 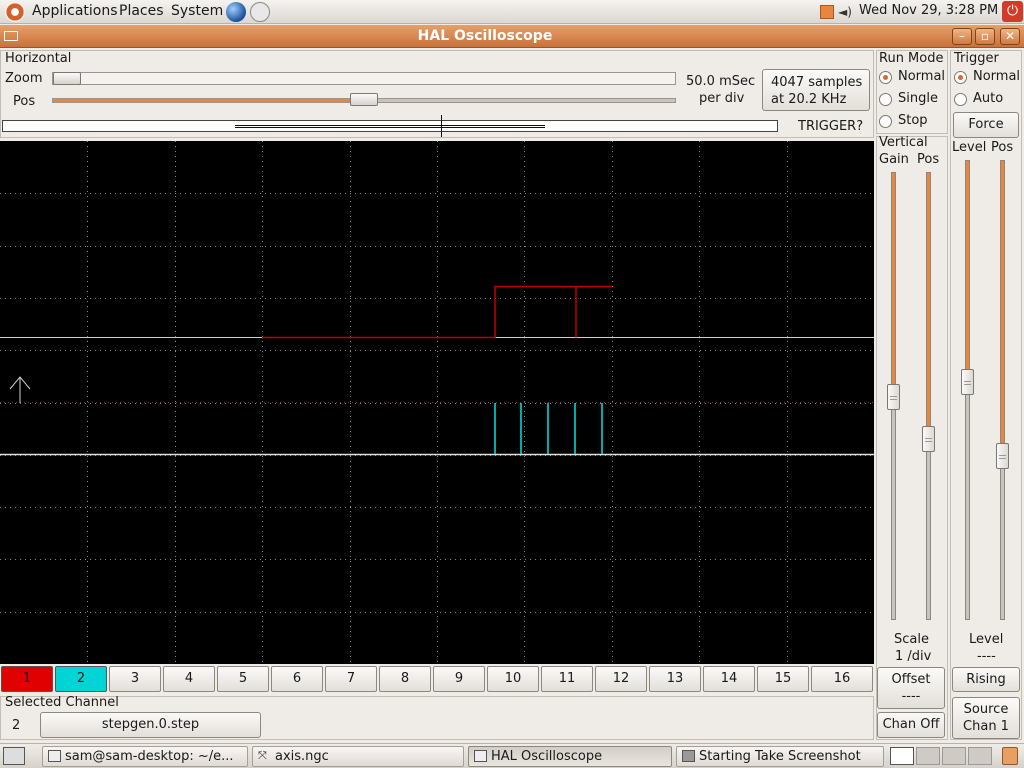 I want to click on vertical-pos-slider, so click(x=928, y=396).